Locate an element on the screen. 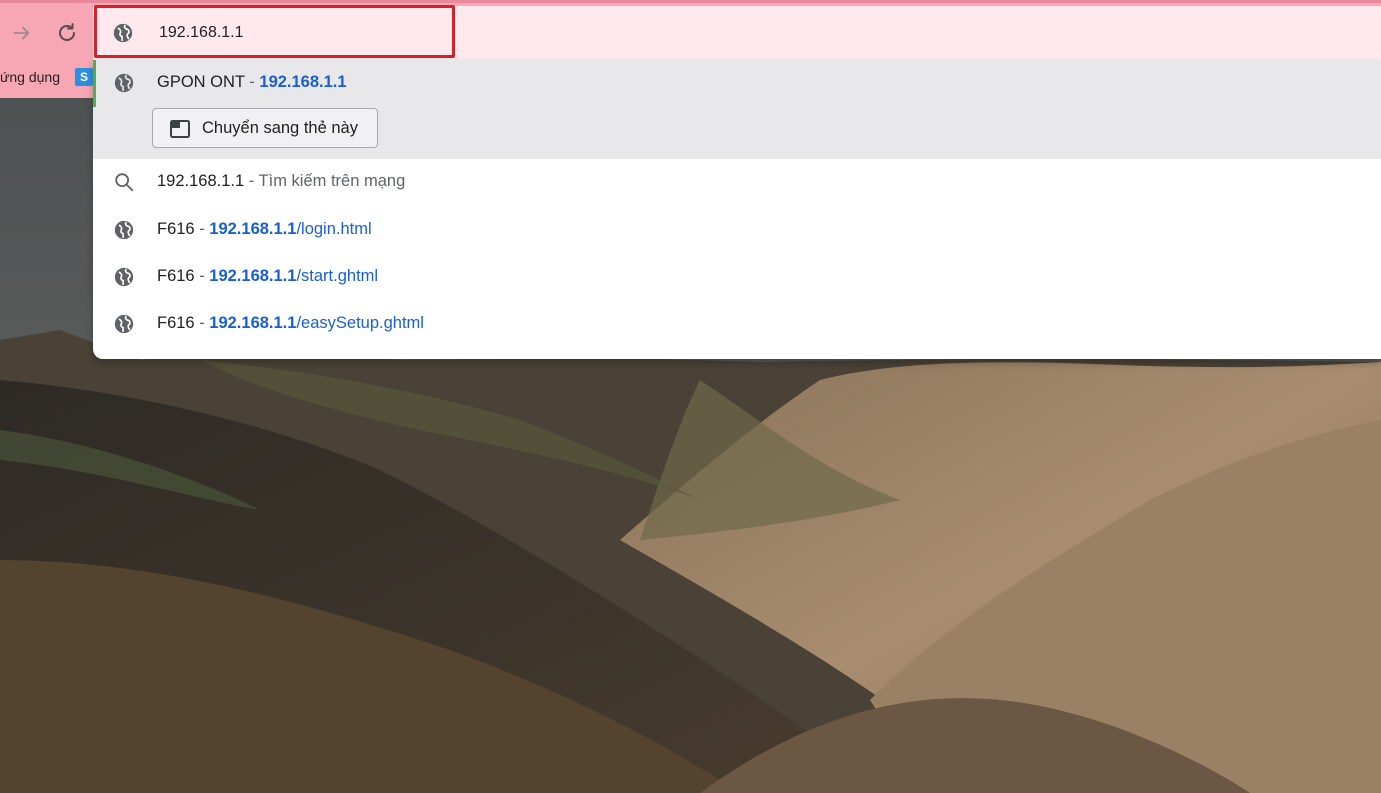 The image size is (1381, 793). suggestion-secondary: Tìm kiếm trên mạng is located at coordinates (332, 181).